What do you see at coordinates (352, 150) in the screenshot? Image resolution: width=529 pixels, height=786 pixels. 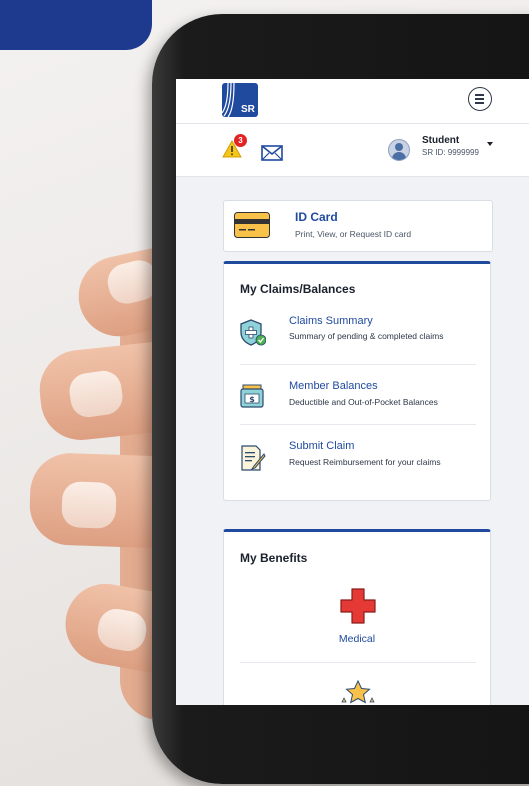 I see `notification-bar: 3 Student SR ID: 9999999` at bounding box center [352, 150].